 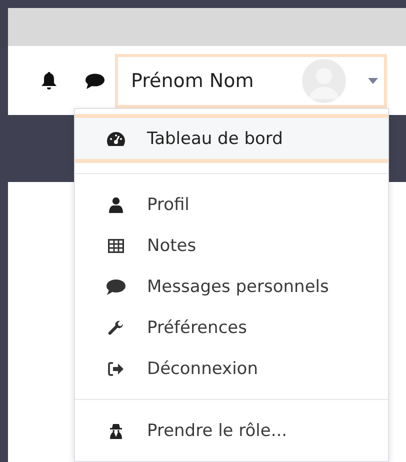 What do you see at coordinates (231, 138) in the screenshot?
I see `menu-item: Tableau de bord` at bounding box center [231, 138].